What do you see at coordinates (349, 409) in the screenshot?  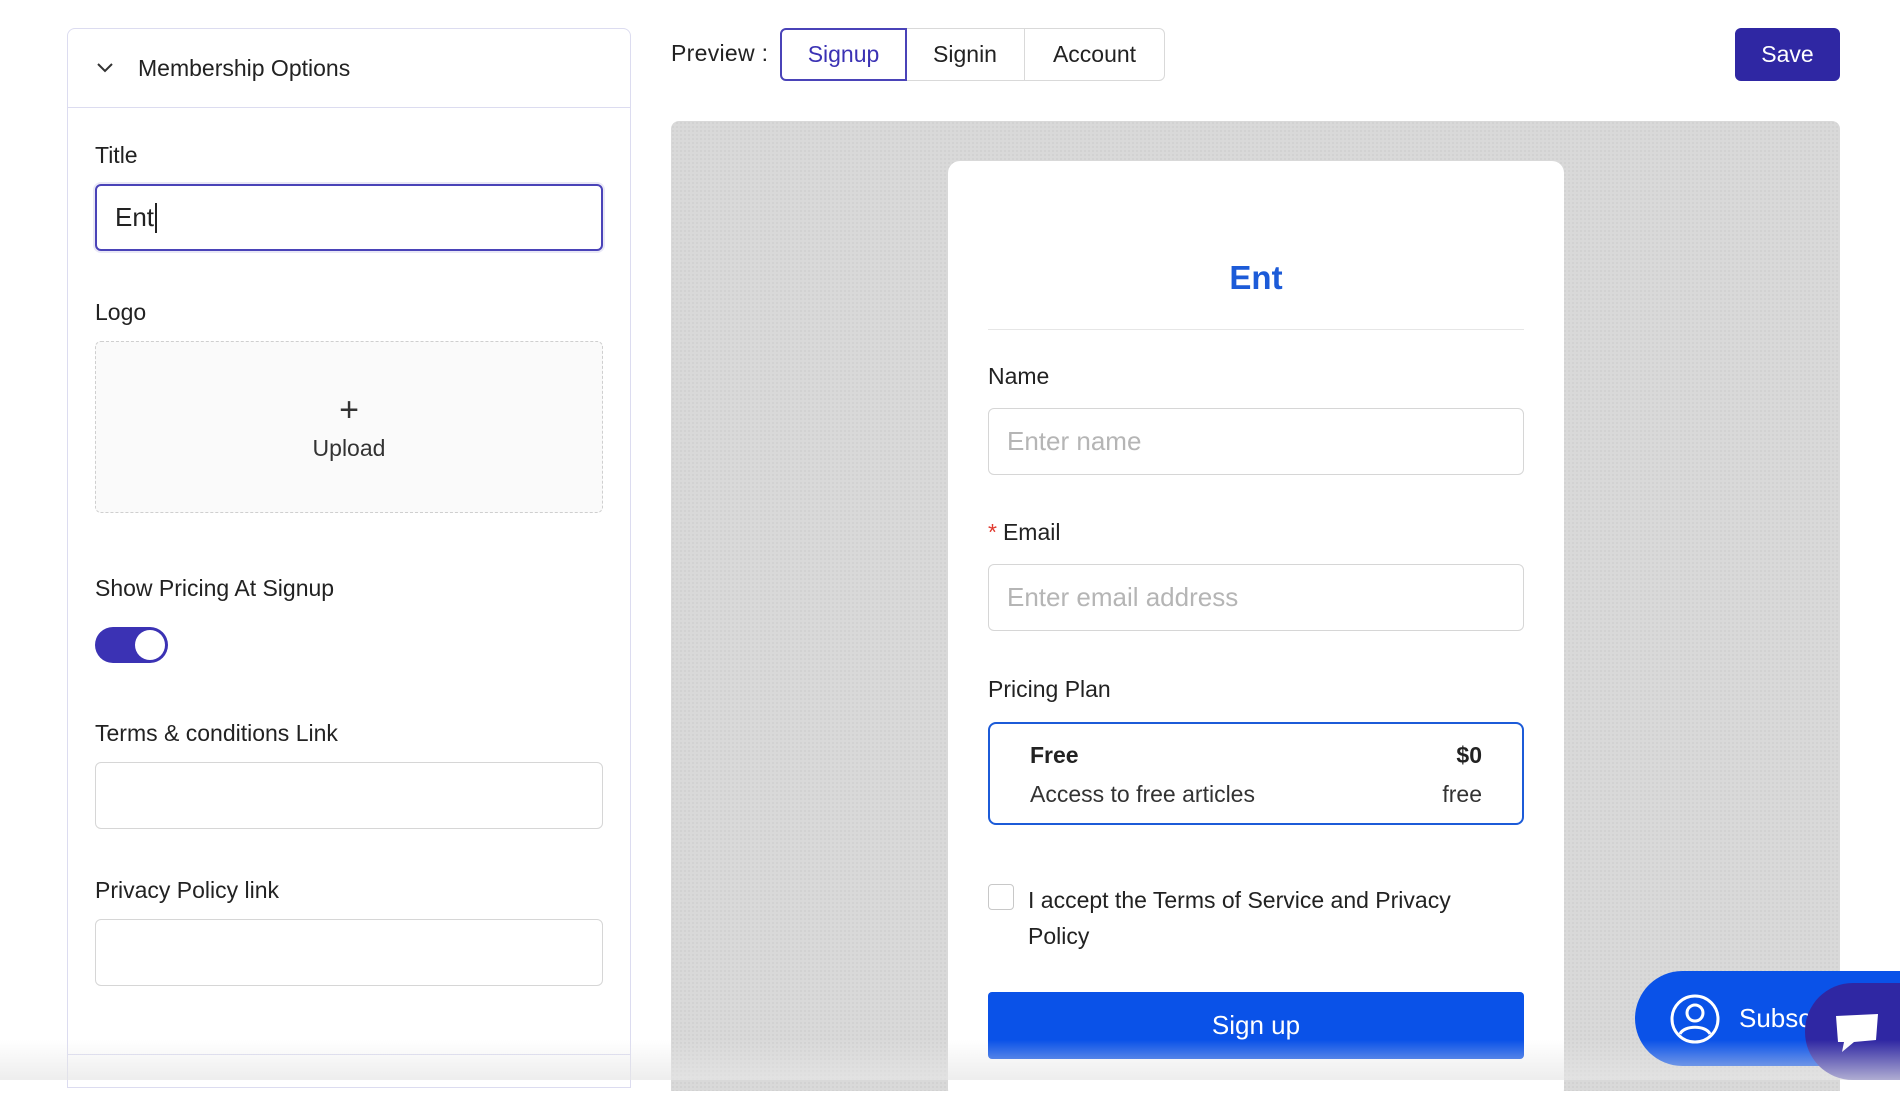 I see `plus-icon: +` at bounding box center [349, 409].